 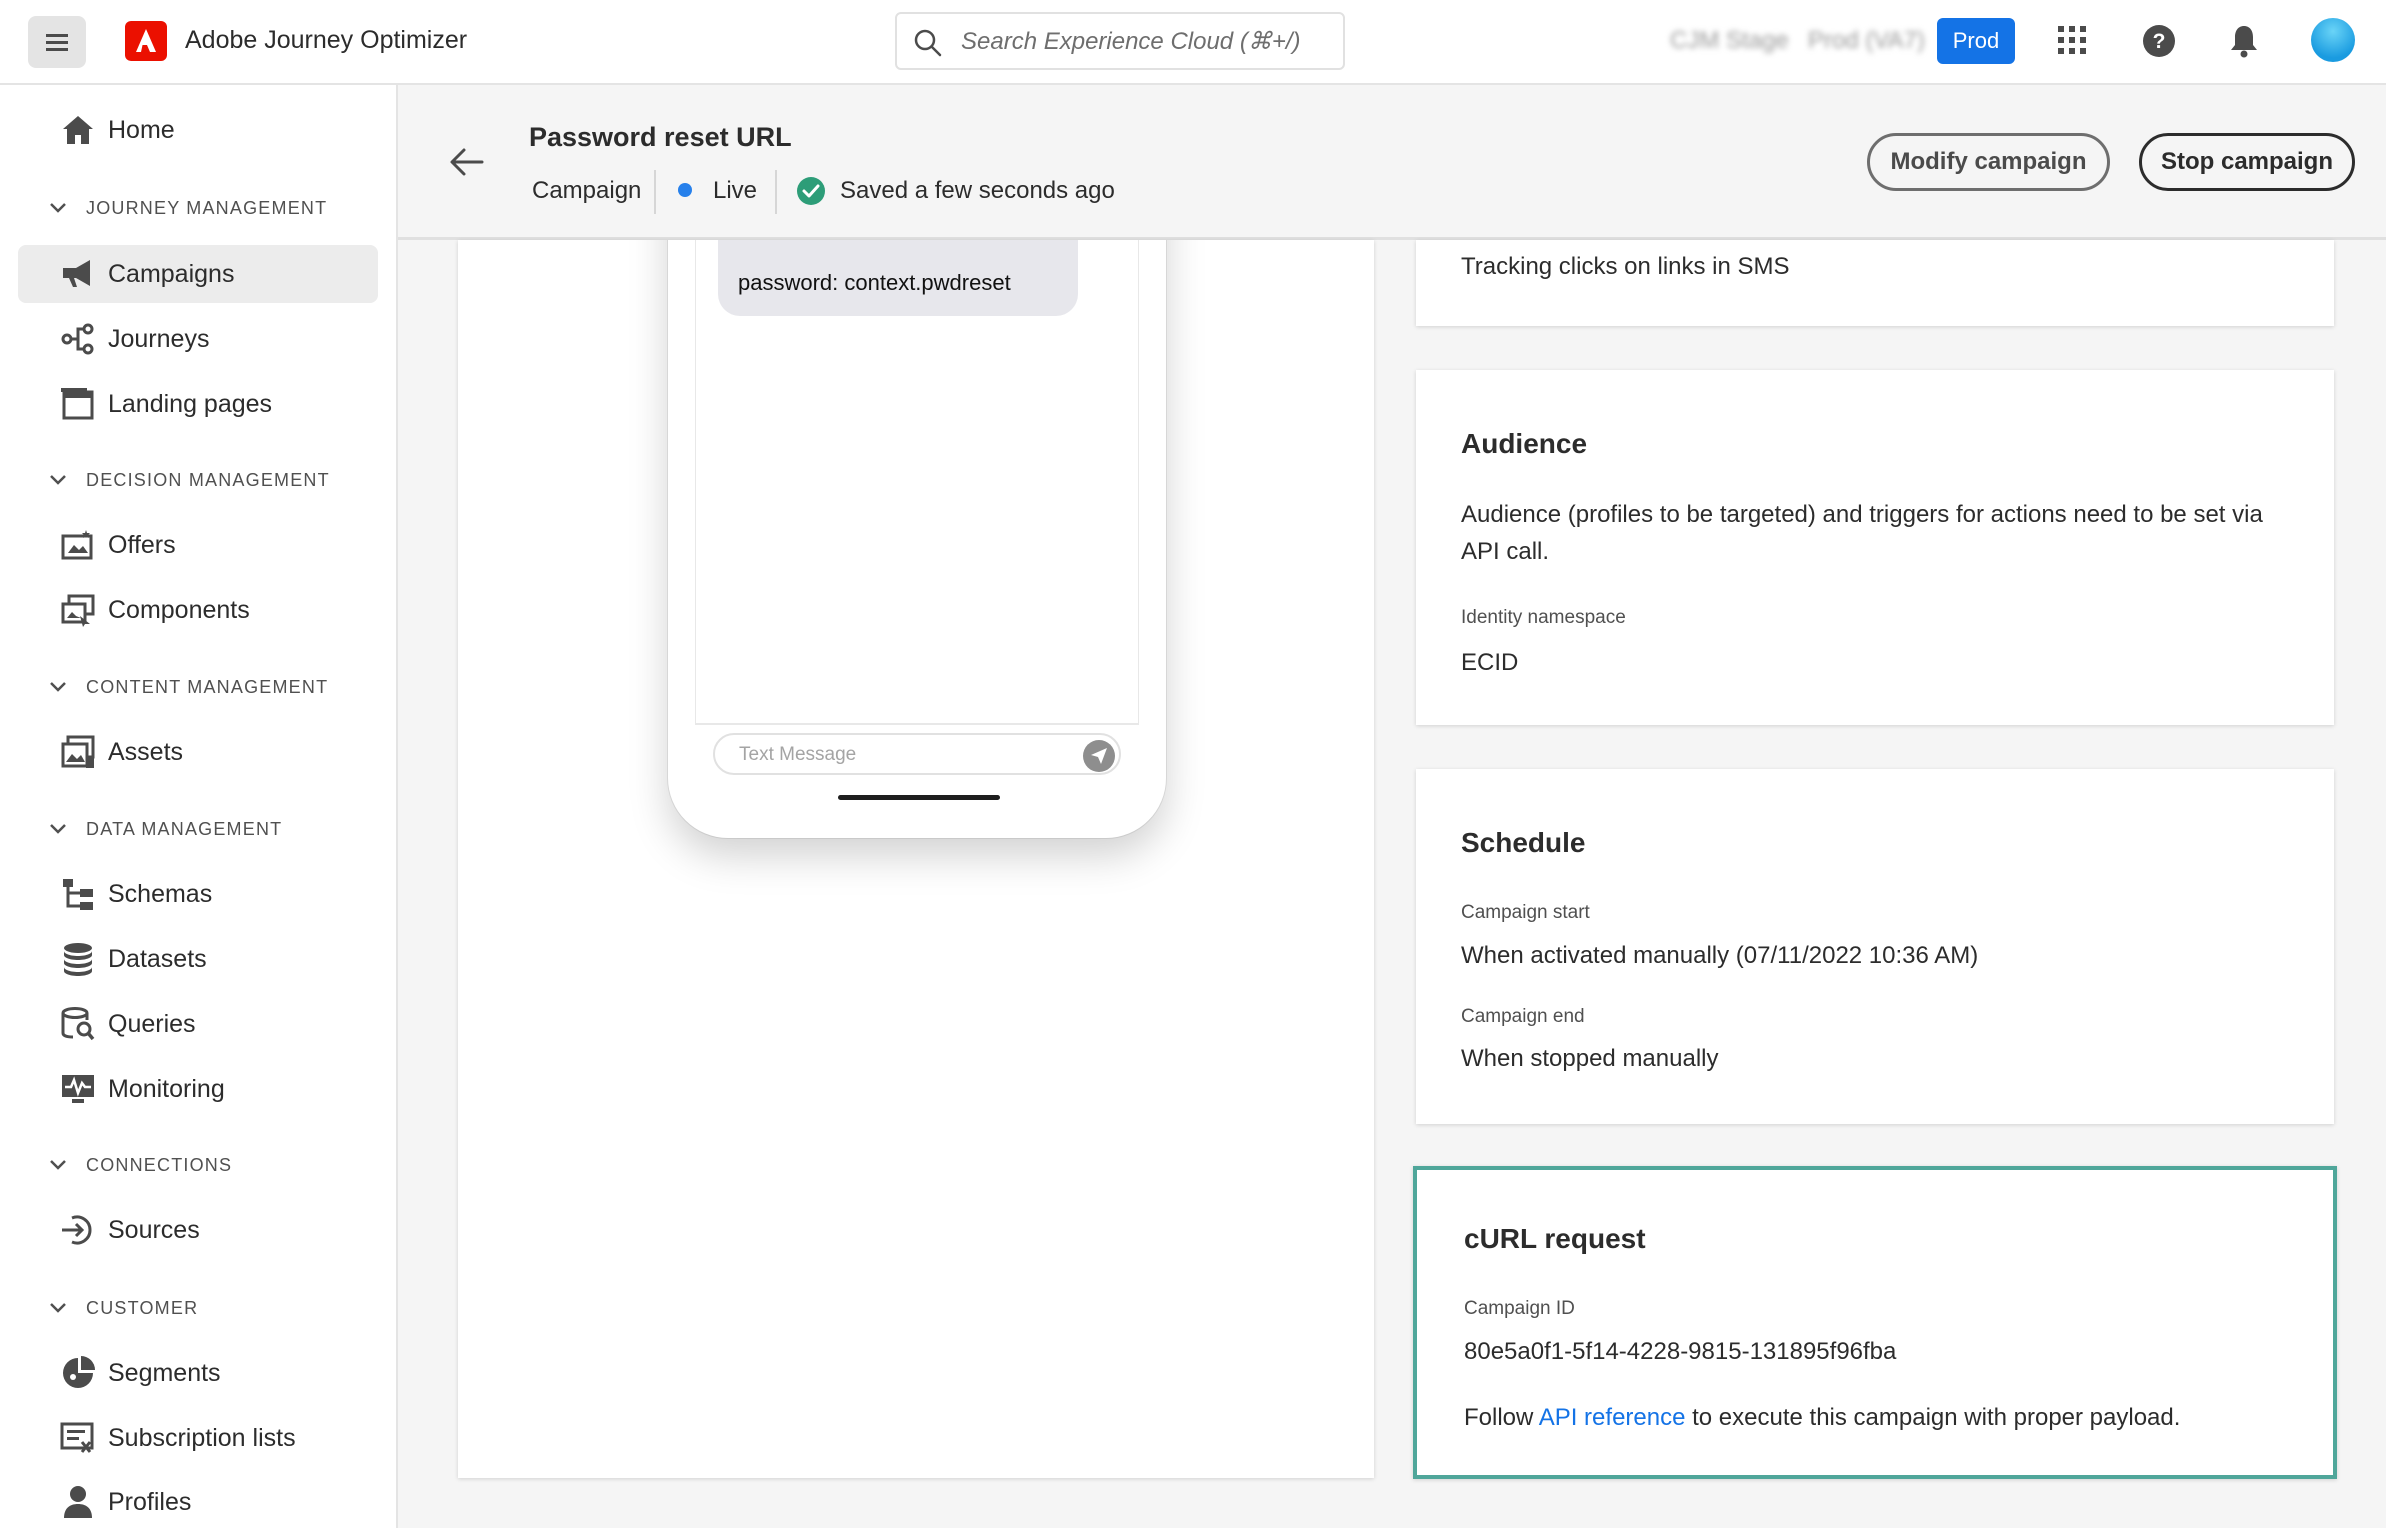 I want to click on adobe-logo-icon, so click(x=146, y=40).